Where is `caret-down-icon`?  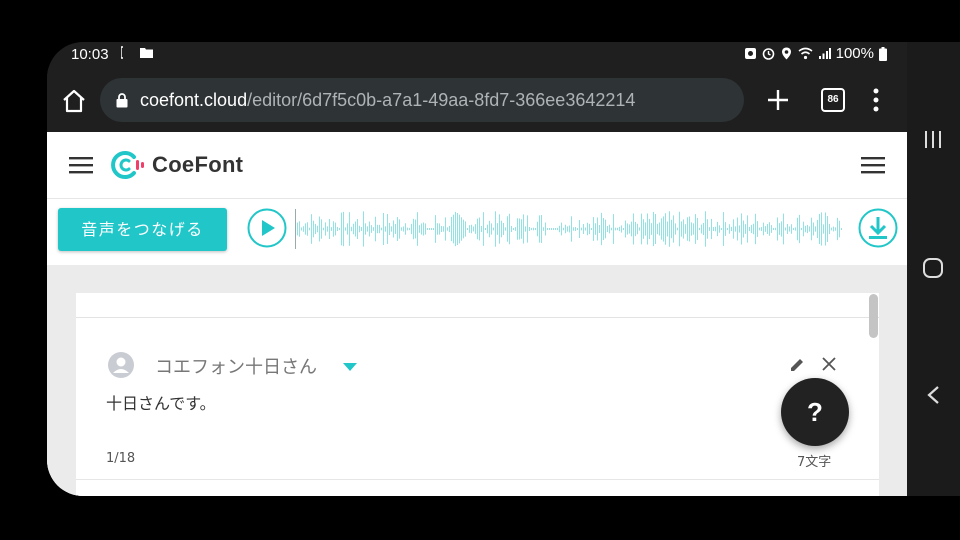
caret-down-icon is located at coordinates (350, 367).